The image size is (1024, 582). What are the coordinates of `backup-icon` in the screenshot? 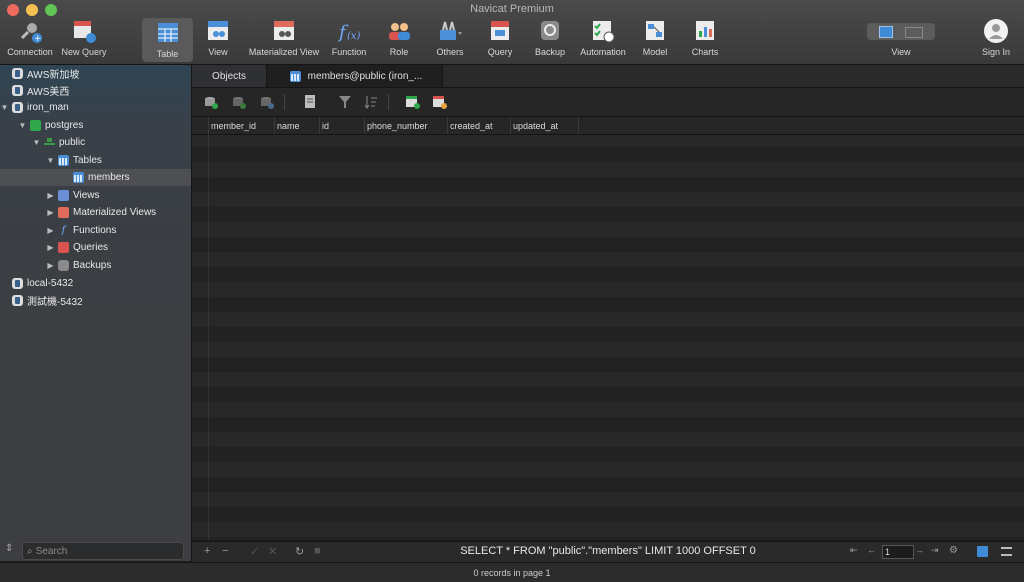 It's located at (550, 31).